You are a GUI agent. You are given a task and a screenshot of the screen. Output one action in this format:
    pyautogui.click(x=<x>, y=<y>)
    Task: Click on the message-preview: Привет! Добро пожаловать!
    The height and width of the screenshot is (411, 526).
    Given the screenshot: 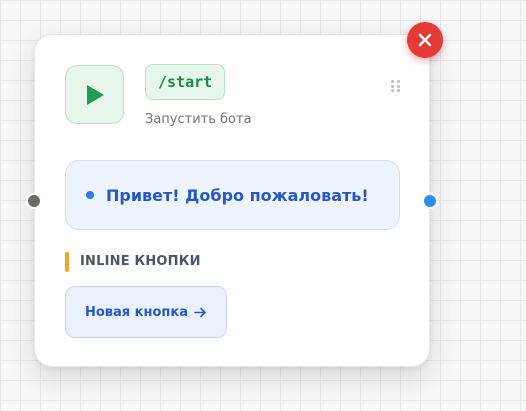 What is the action you would take?
    pyautogui.click(x=232, y=195)
    